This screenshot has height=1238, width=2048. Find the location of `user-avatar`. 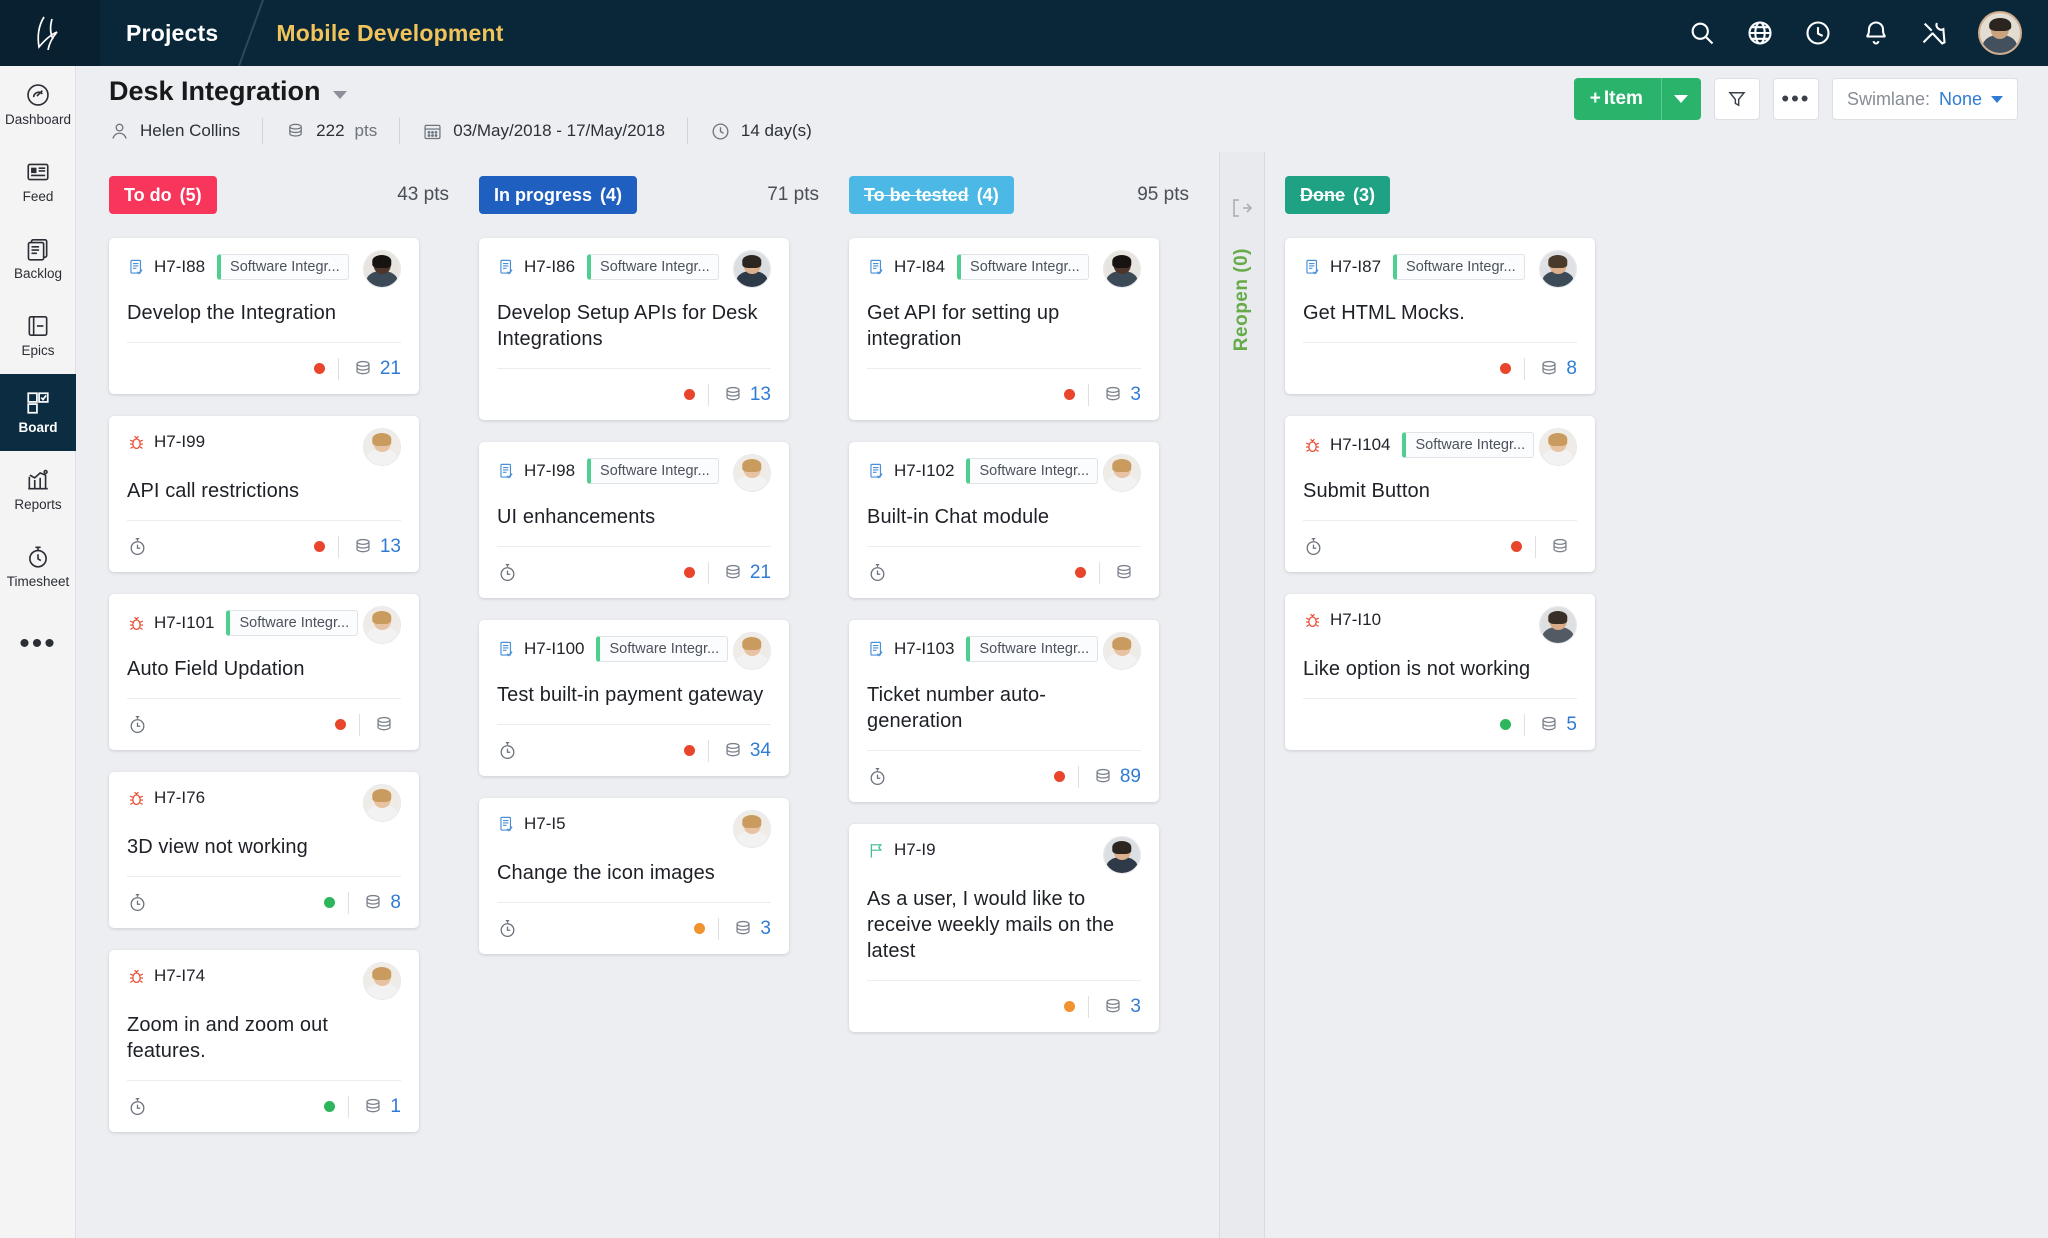

user-avatar is located at coordinates (2000, 33).